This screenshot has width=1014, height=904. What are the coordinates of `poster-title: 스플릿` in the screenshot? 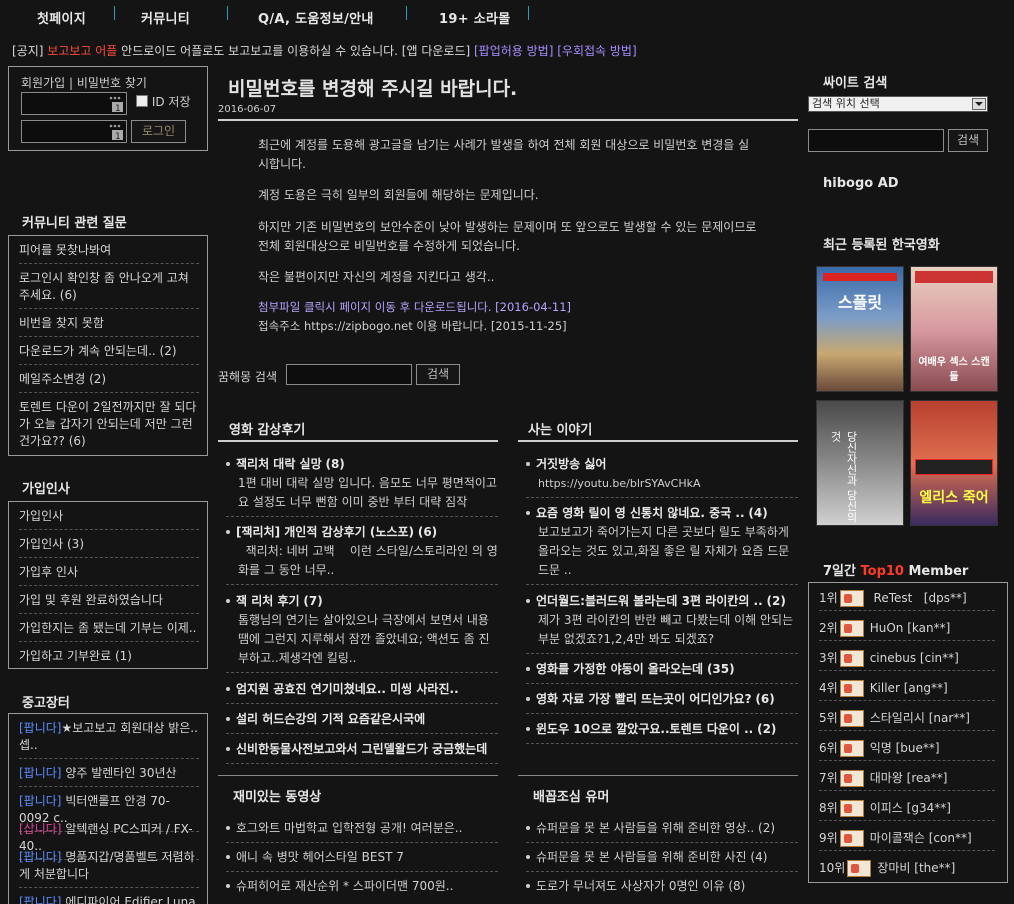 It's located at (860, 302).